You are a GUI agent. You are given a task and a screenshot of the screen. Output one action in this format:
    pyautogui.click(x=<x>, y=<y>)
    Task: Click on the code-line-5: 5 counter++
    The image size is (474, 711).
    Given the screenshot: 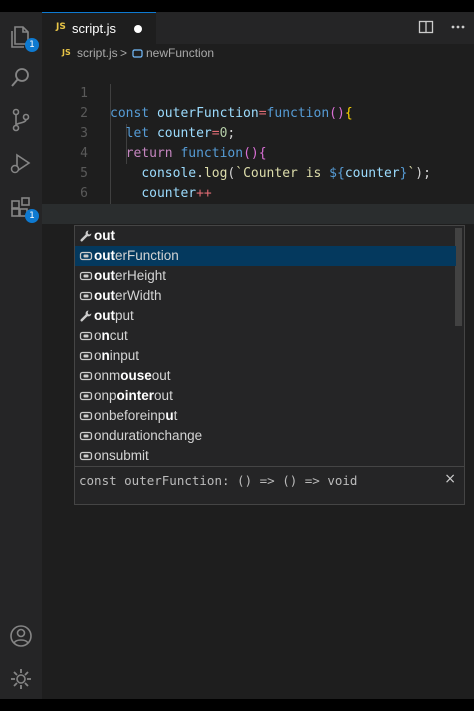 What is the action you would take?
    pyautogui.click(x=258, y=172)
    